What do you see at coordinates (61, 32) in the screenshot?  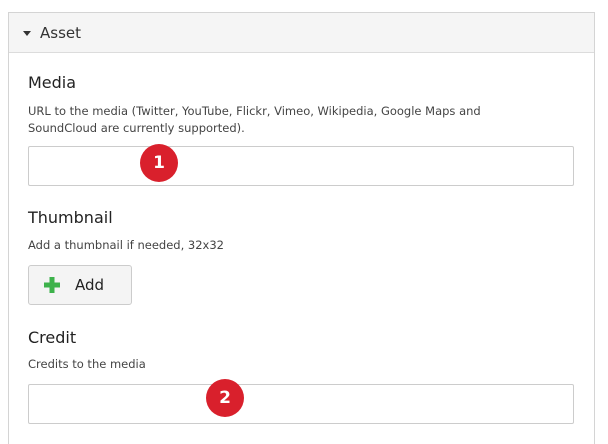 I see `asset-panel-title: Asset` at bounding box center [61, 32].